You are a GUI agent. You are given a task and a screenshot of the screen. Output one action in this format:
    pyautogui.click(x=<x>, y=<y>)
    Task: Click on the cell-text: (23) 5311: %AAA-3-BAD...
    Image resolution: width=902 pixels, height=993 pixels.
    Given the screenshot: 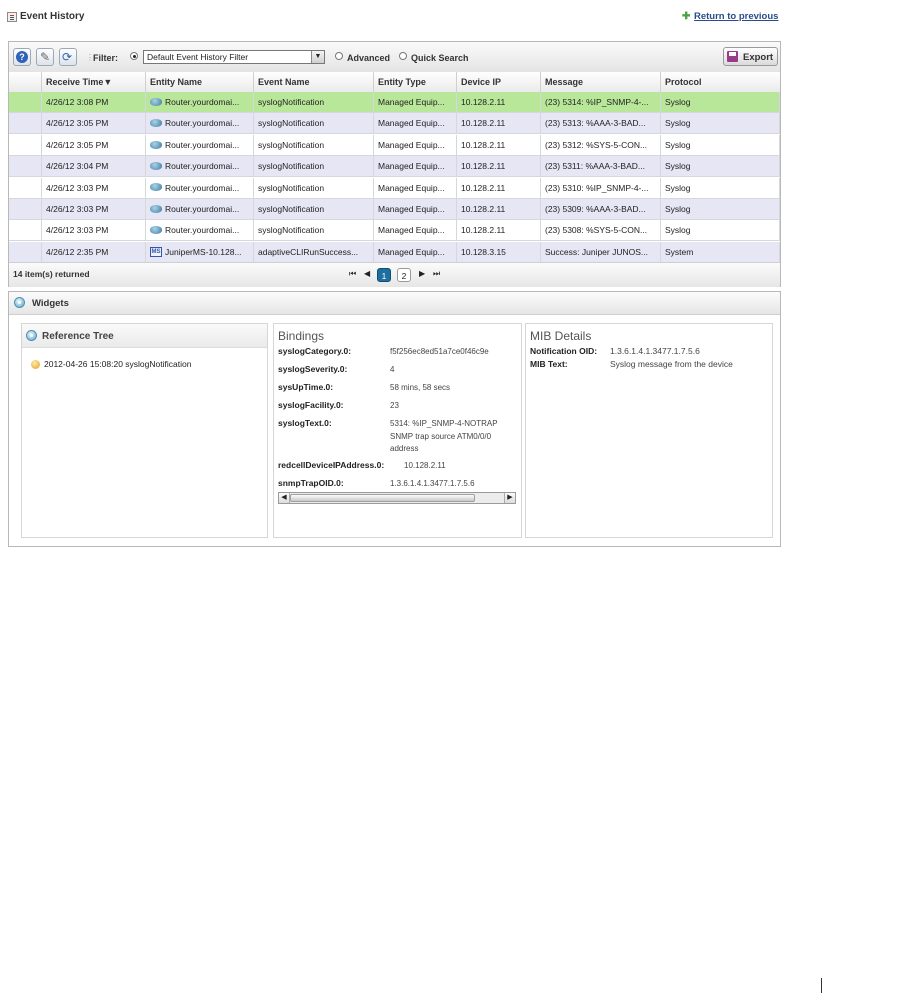 What is the action you would take?
    pyautogui.click(x=595, y=166)
    